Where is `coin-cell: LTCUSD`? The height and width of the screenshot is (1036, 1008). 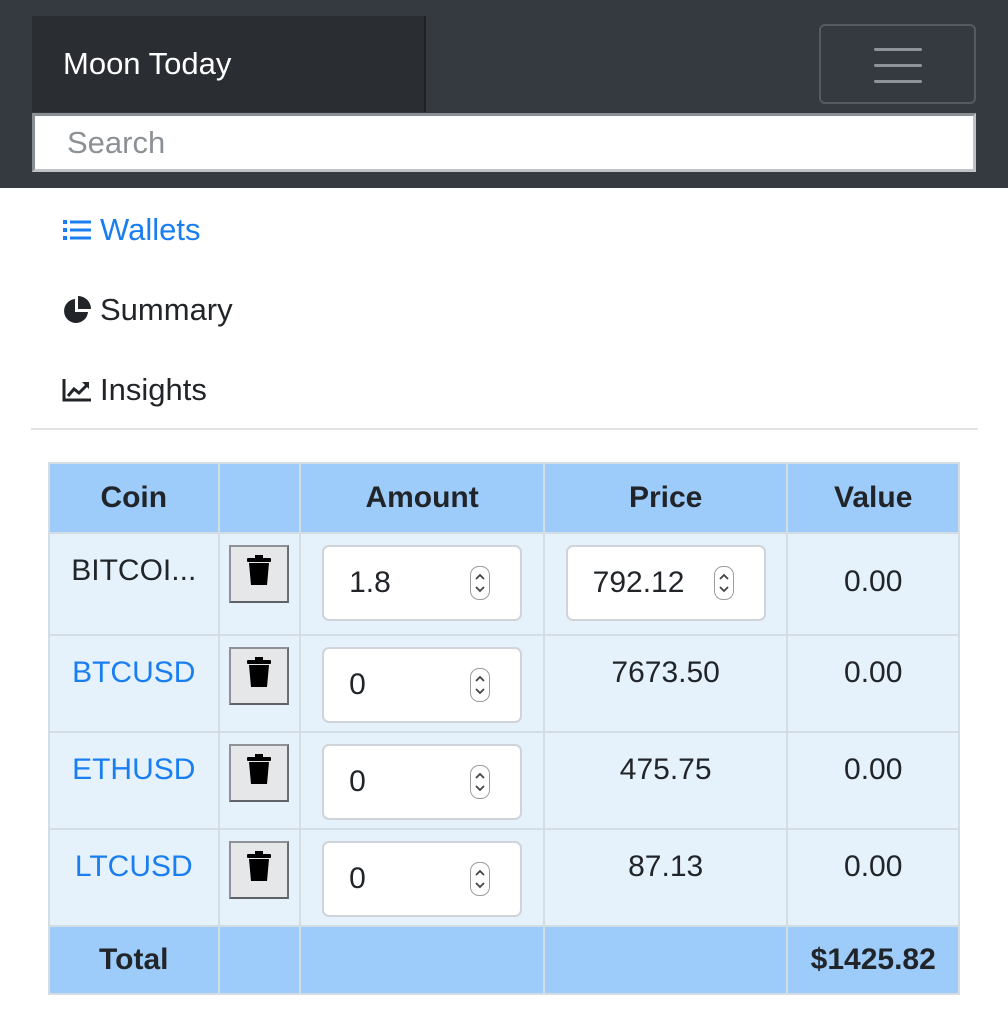 coin-cell: LTCUSD is located at coordinates (134, 877).